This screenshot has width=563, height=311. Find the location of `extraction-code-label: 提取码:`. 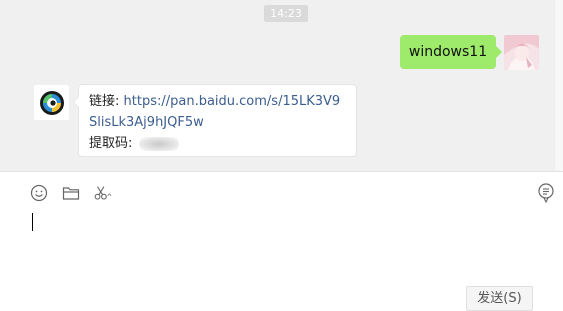

extraction-code-label: 提取码: is located at coordinates (113, 143).